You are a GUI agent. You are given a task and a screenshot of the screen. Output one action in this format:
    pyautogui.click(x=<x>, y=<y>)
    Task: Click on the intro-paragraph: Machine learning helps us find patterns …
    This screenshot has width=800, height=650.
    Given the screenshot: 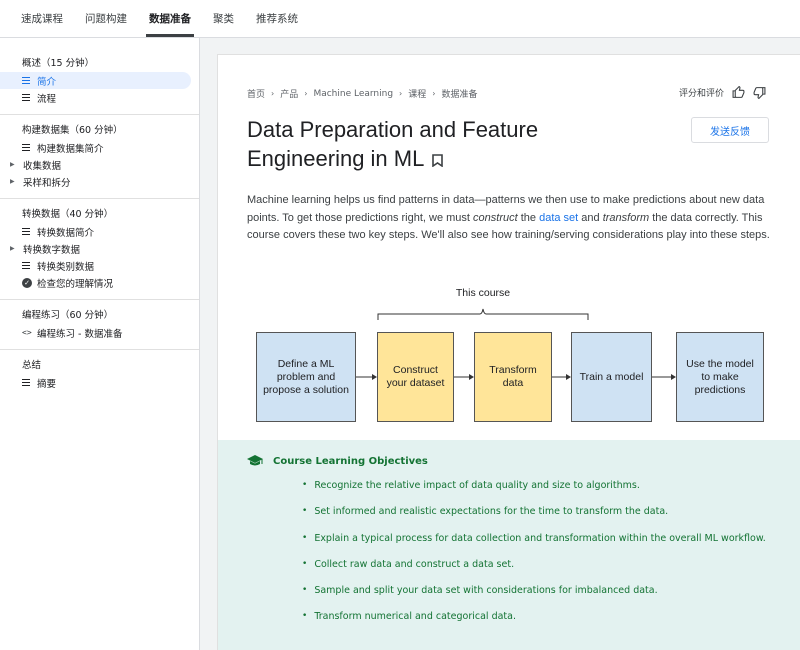 What is the action you would take?
    pyautogui.click(x=512, y=218)
    